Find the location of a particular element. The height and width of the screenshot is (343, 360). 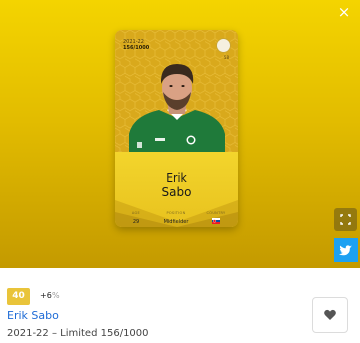

expand-button is located at coordinates (345, 219).